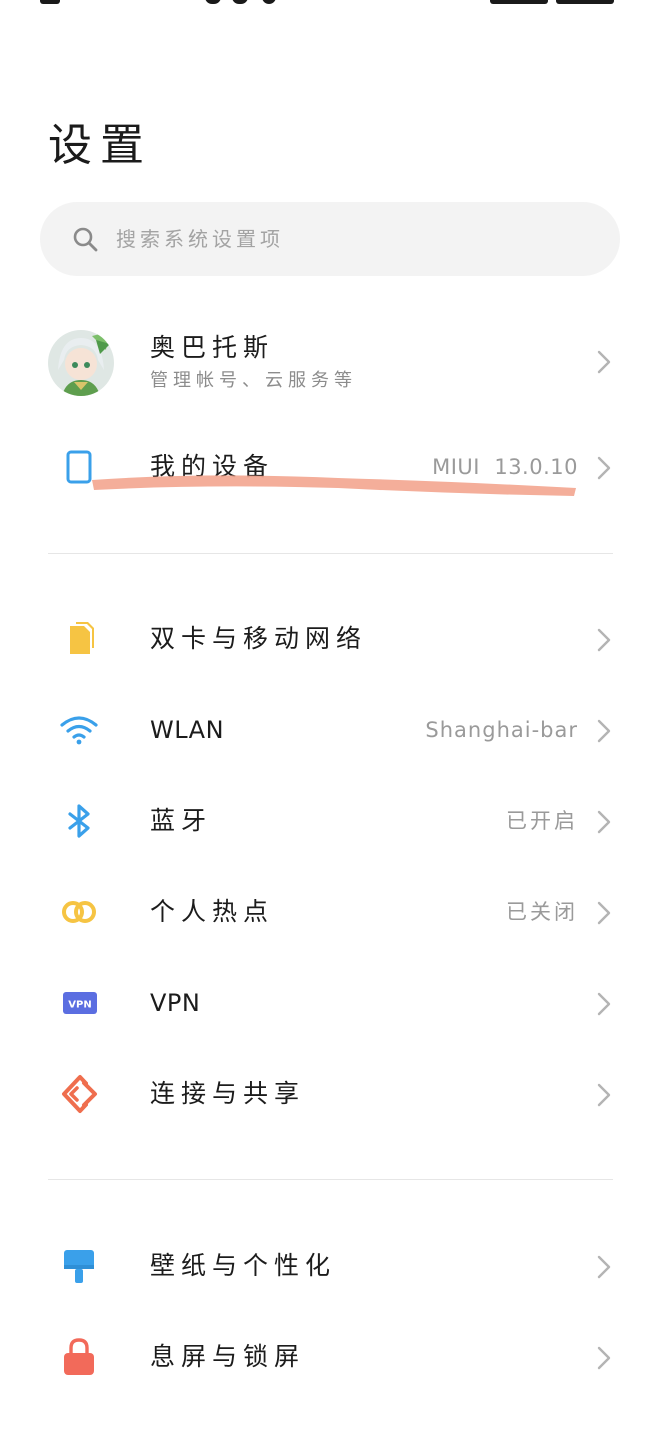 The image size is (660, 1429). I want to click on miui-version: MIUI 13.0.10, so click(505, 467).